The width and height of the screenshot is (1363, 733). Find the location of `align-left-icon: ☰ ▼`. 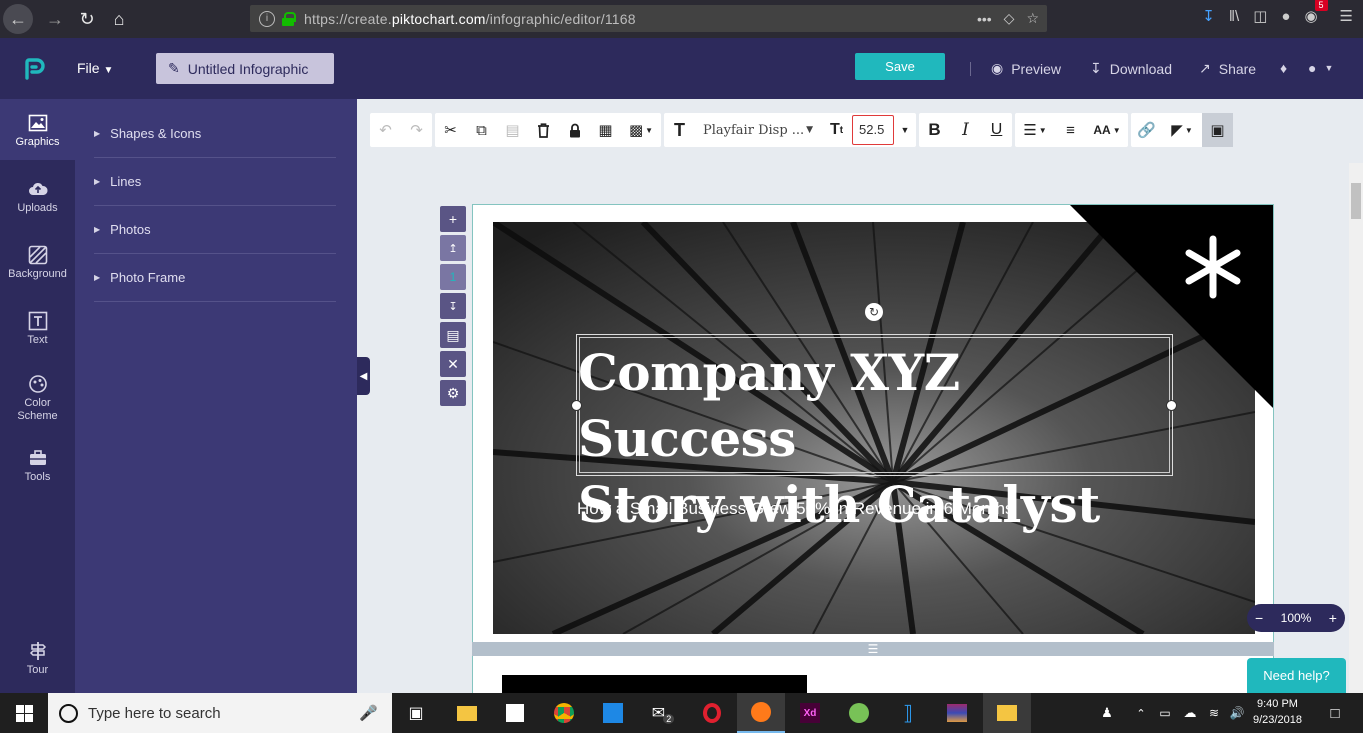

align-left-icon: ☰ ▼ is located at coordinates (1035, 130).